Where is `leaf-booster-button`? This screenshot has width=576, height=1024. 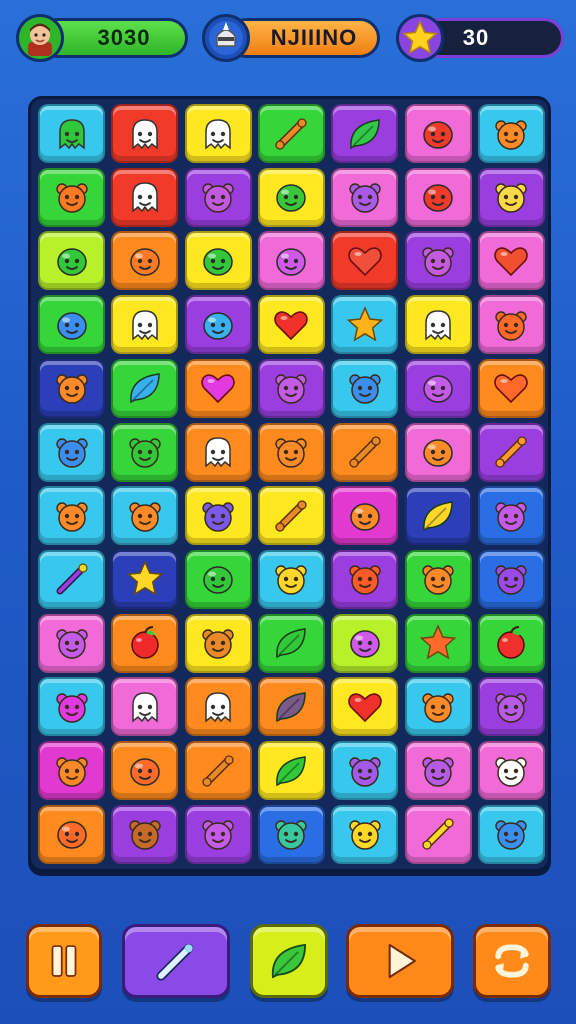
leaf-booster-button is located at coordinates (289, 961).